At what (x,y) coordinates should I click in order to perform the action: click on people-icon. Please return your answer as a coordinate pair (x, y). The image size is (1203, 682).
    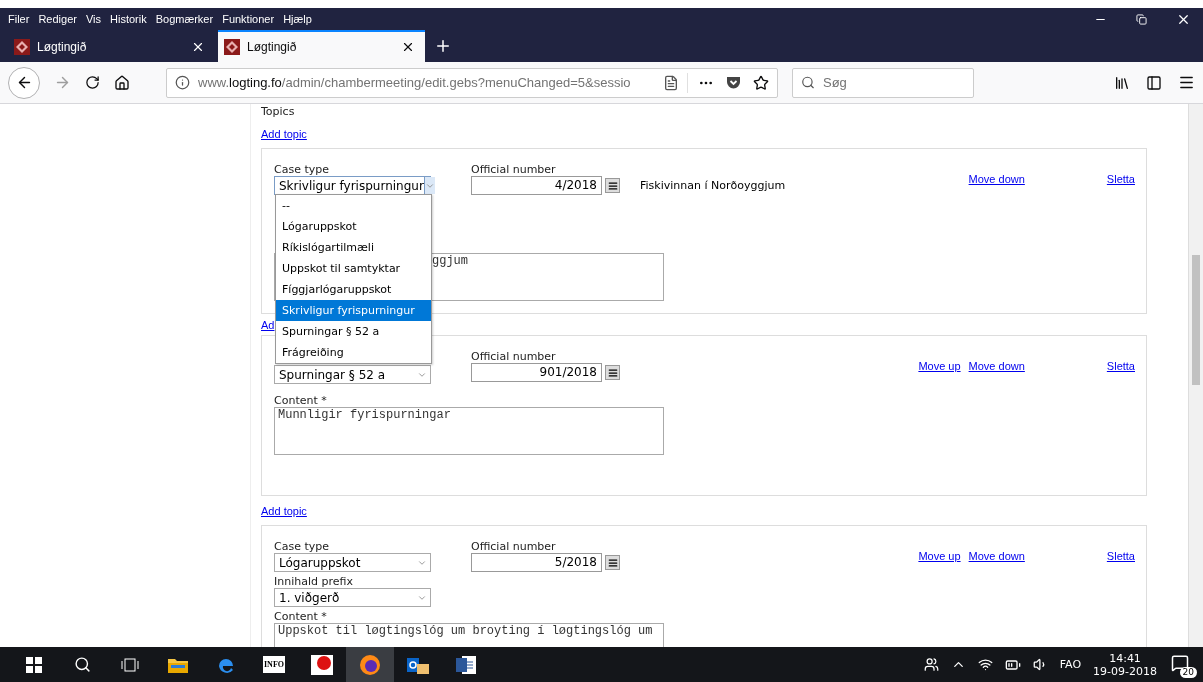
    Looking at the image, I should click on (931, 664).